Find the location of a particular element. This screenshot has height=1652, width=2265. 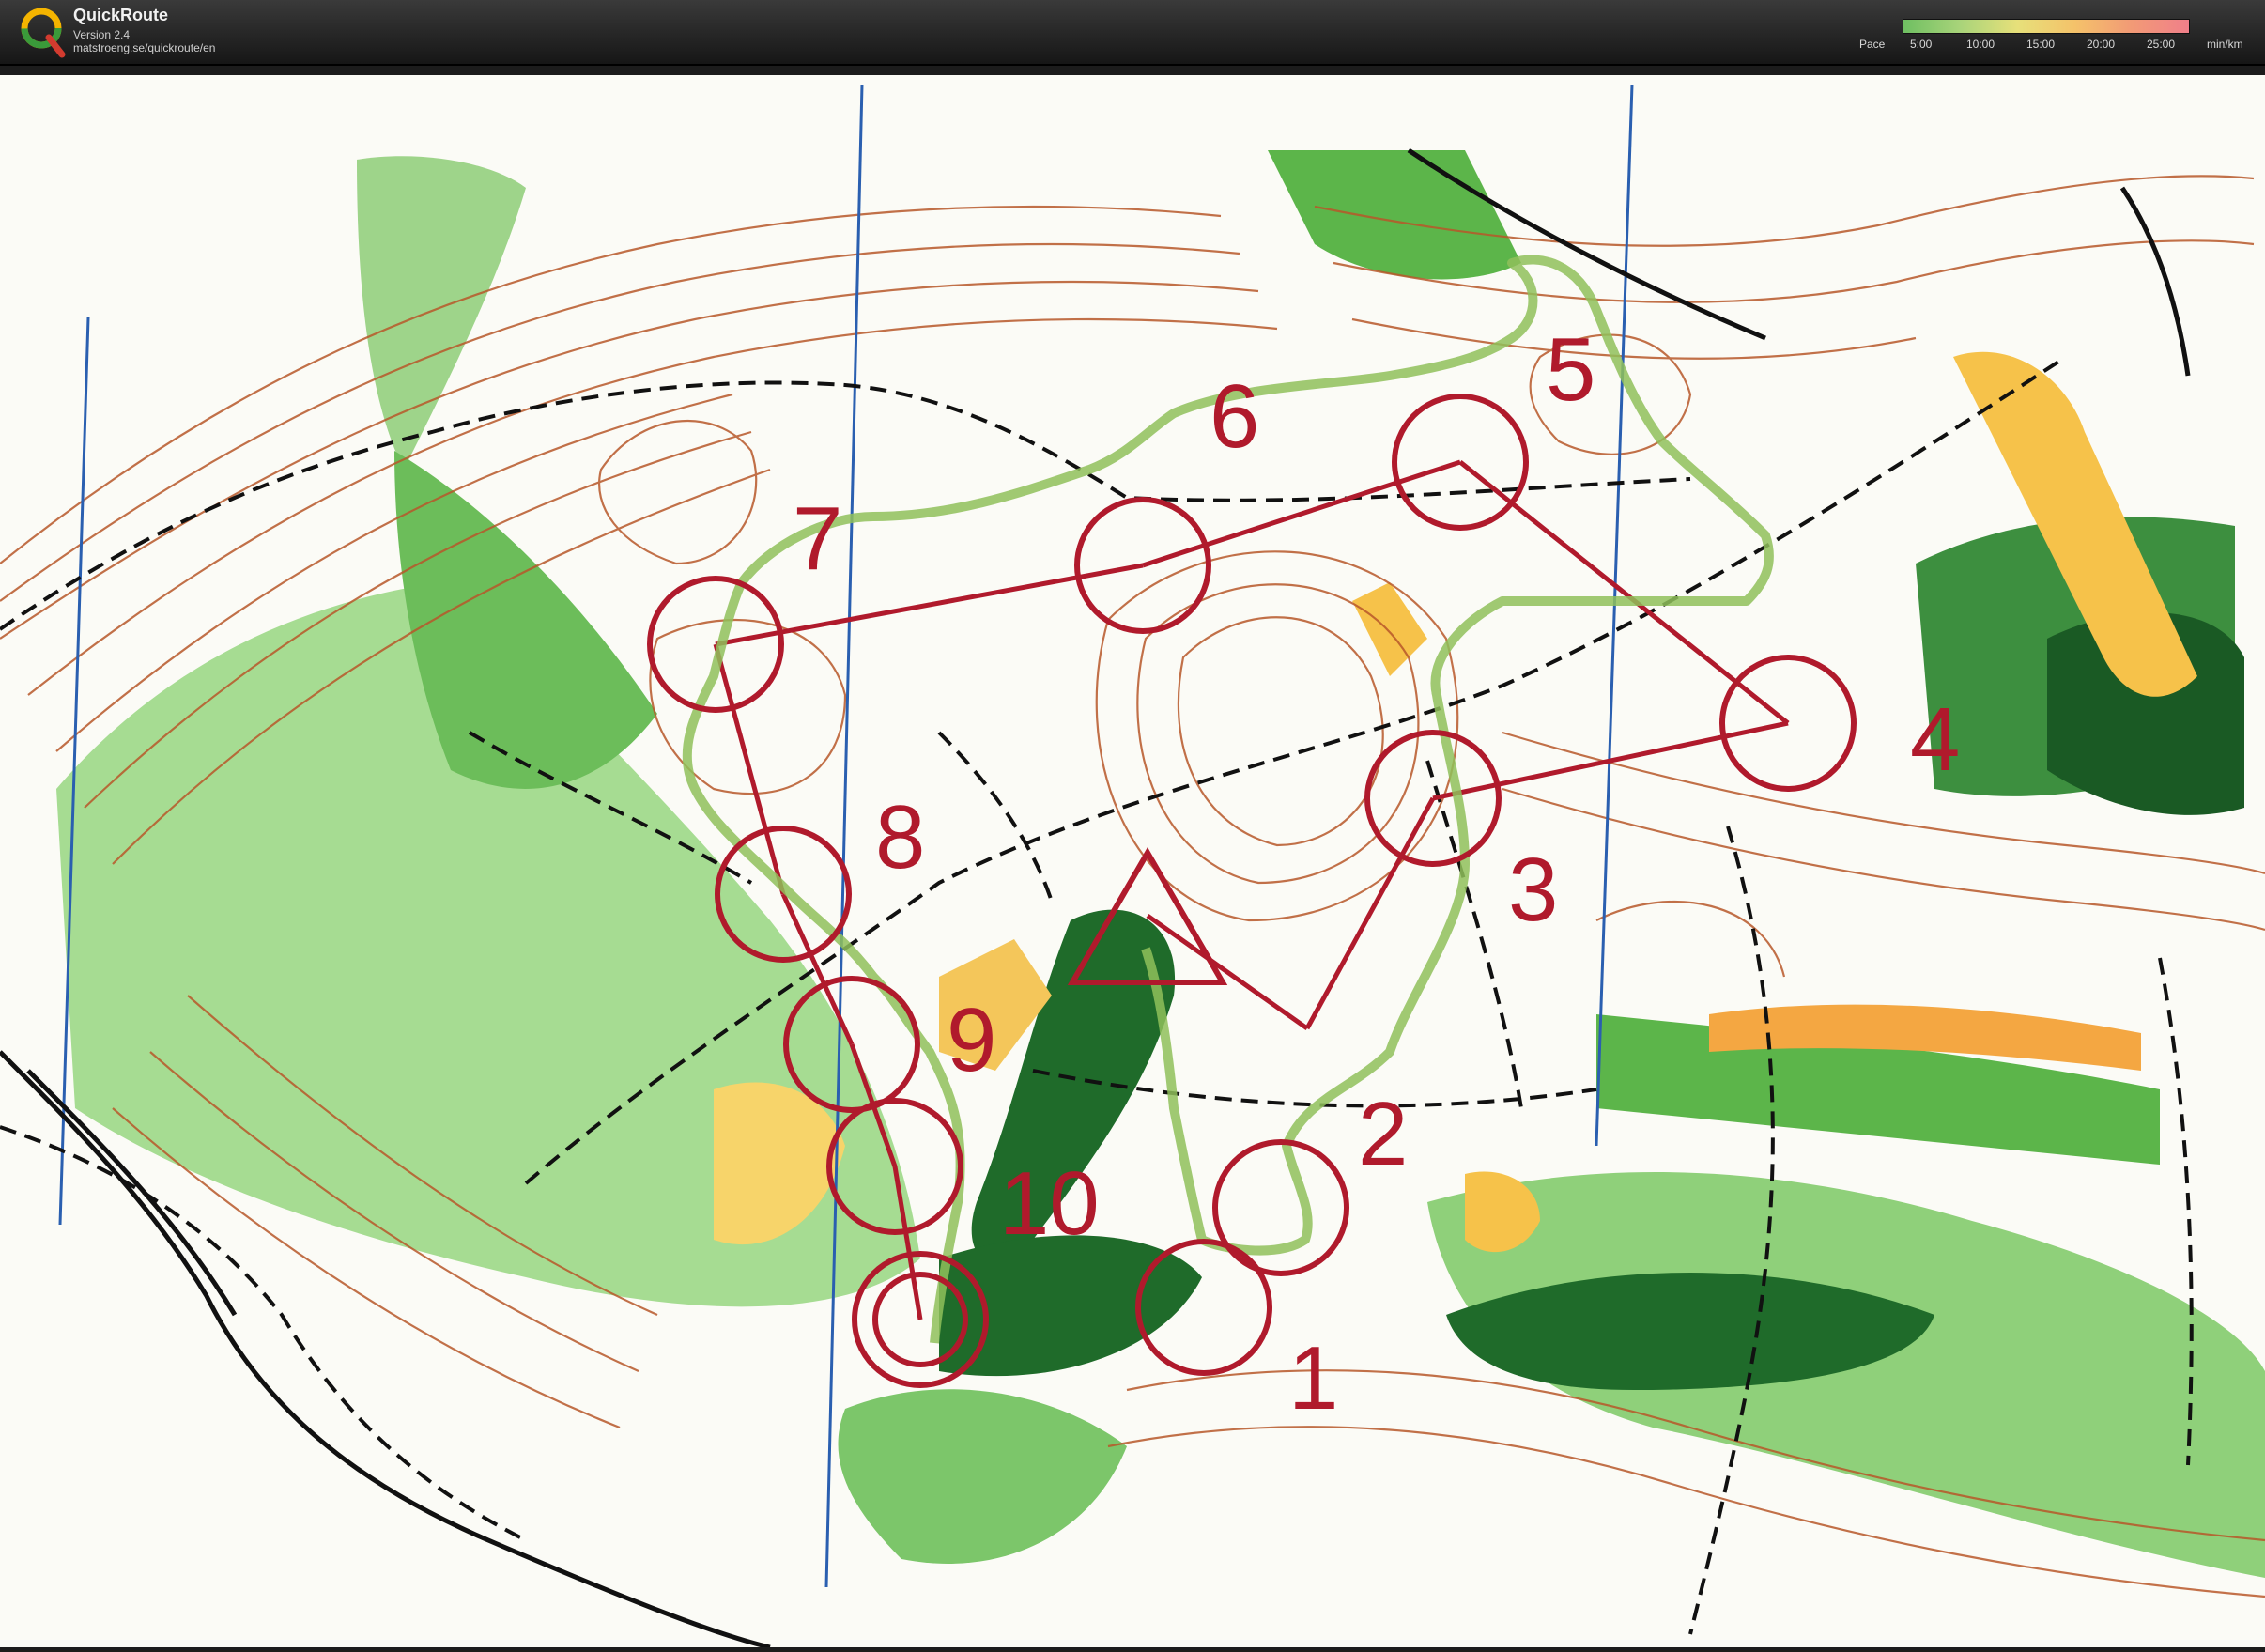

pace-tick: 20:00 is located at coordinates (2101, 44).